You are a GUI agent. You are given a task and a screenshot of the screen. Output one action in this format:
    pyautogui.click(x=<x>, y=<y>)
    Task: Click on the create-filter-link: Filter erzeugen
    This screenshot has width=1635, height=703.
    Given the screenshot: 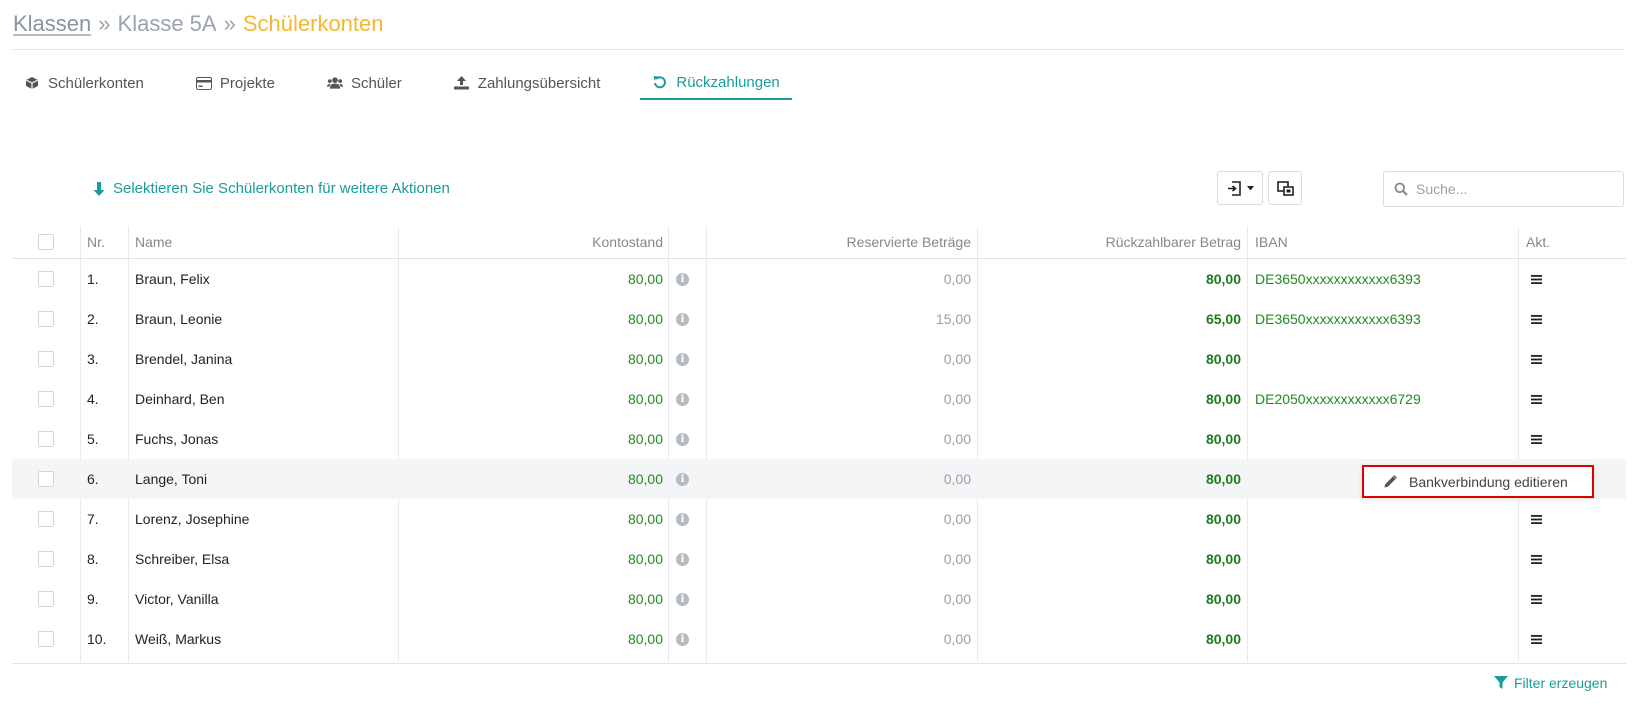 What is the action you would take?
    pyautogui.click(x=1550, y=683)
    